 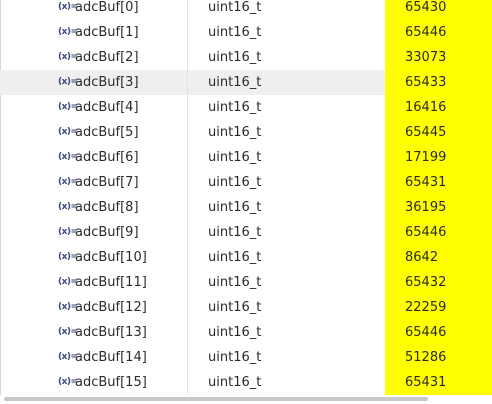 I want to click on variable-name: adcBuf[6], so click(x=107, y=157).